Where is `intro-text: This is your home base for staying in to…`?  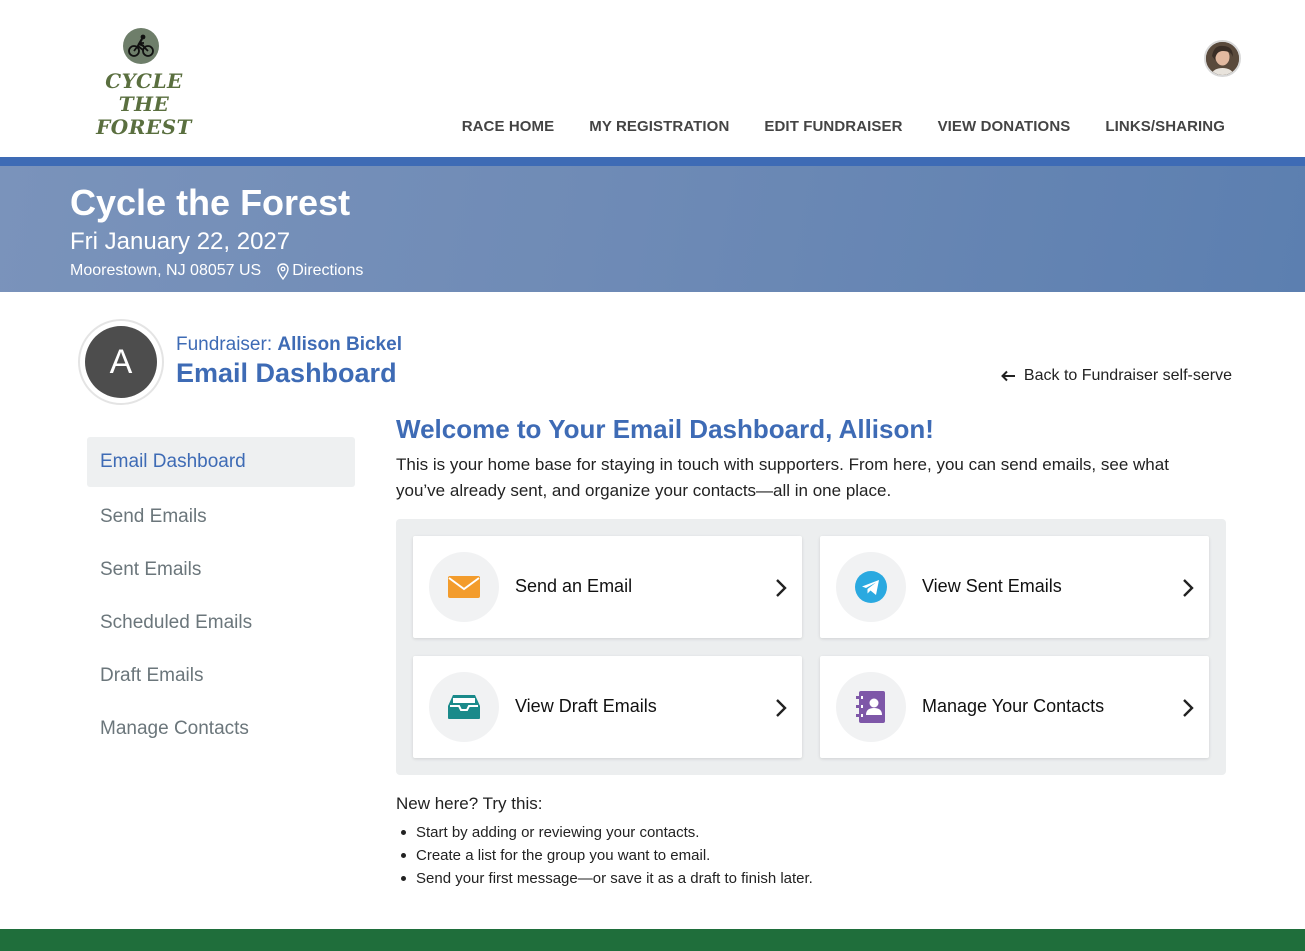 intro-text: This is your home base for staying in to… is located at coordinates (782, 477).